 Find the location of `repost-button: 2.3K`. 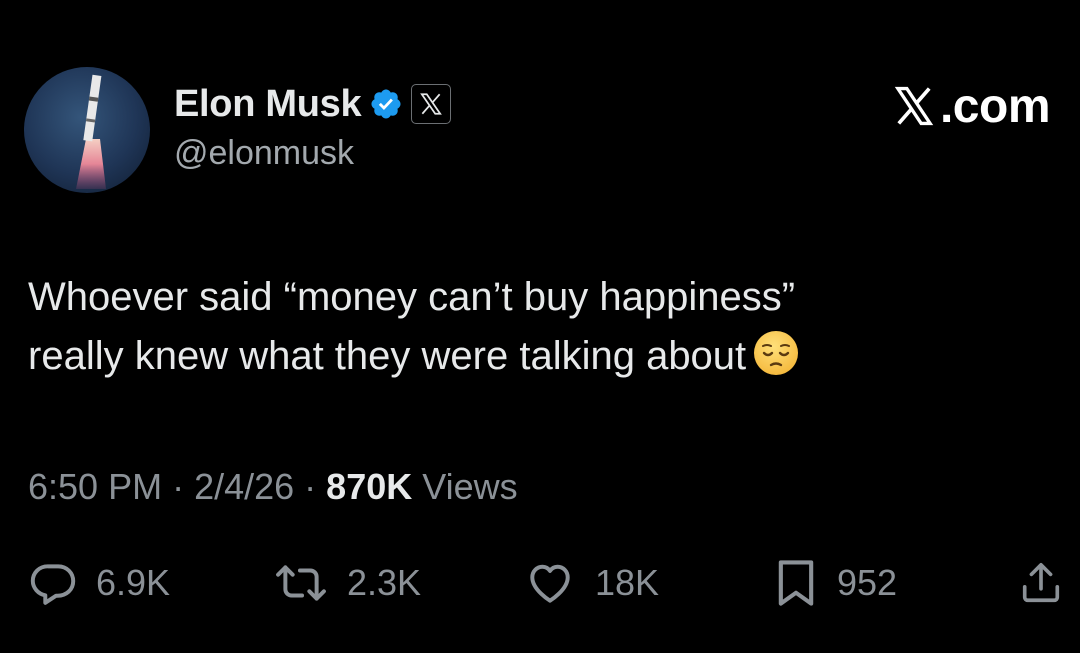

repost-button: 2.3K is located at coordinates (347, 583).